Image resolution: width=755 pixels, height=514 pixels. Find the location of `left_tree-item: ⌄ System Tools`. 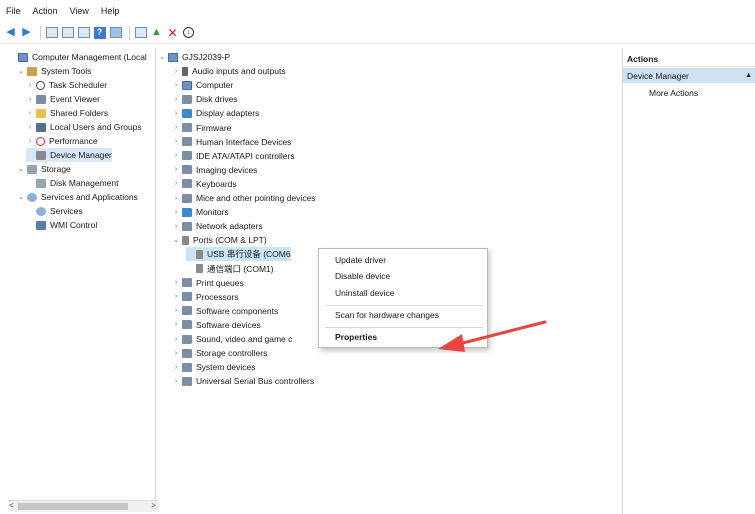

left_tree-item: ⌄ System Tools is located at coordinates (54, 71).